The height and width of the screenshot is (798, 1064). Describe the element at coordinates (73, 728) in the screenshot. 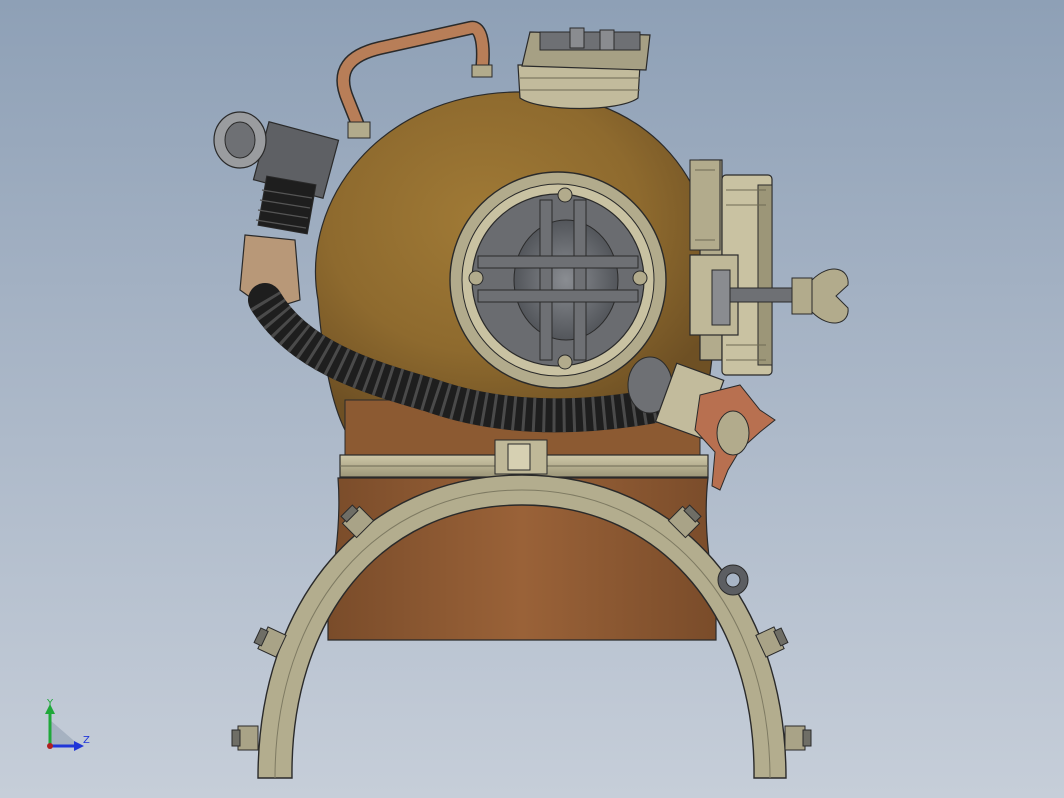

I see `coordinate-triad: Y Z` at that location.